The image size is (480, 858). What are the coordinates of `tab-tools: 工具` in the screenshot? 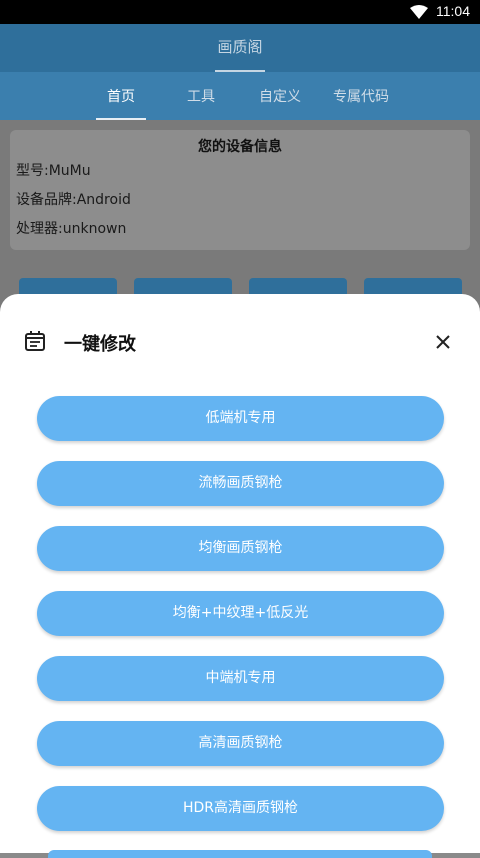 It's located at (201, 96).